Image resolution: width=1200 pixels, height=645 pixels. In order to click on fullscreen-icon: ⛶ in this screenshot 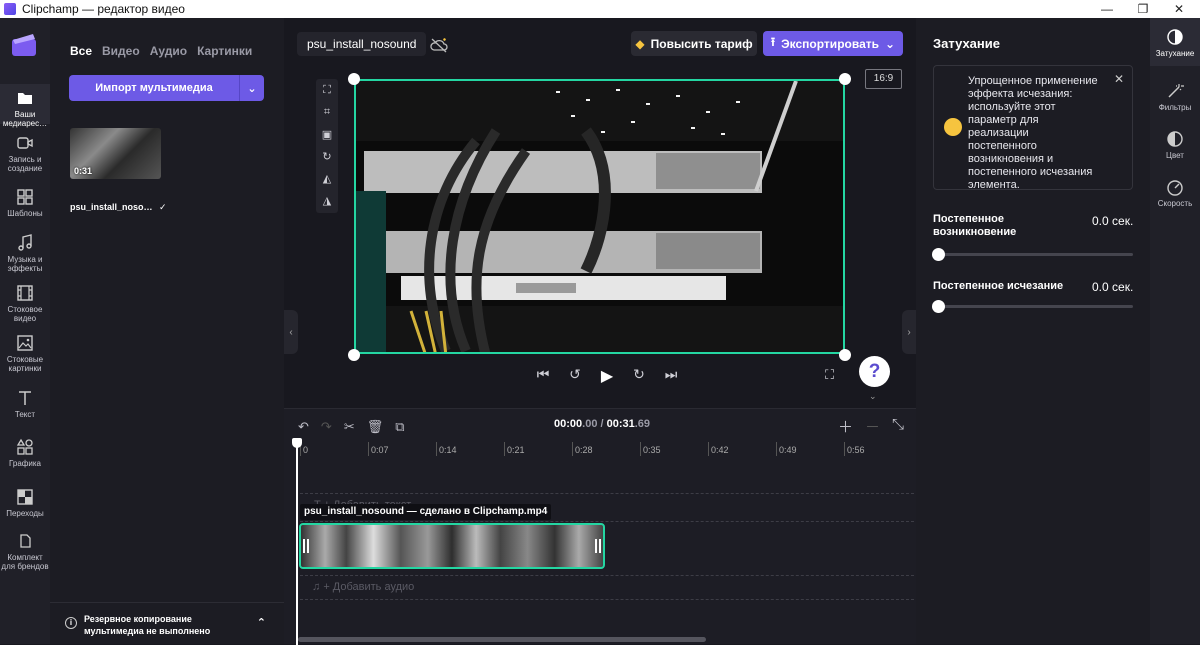, I will do `click(829, 375)`.